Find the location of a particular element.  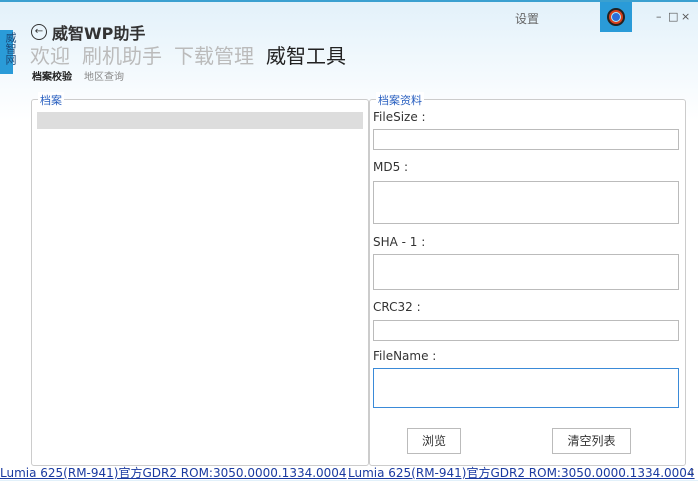

minimize-button: – is located at coordinates (659, 16).